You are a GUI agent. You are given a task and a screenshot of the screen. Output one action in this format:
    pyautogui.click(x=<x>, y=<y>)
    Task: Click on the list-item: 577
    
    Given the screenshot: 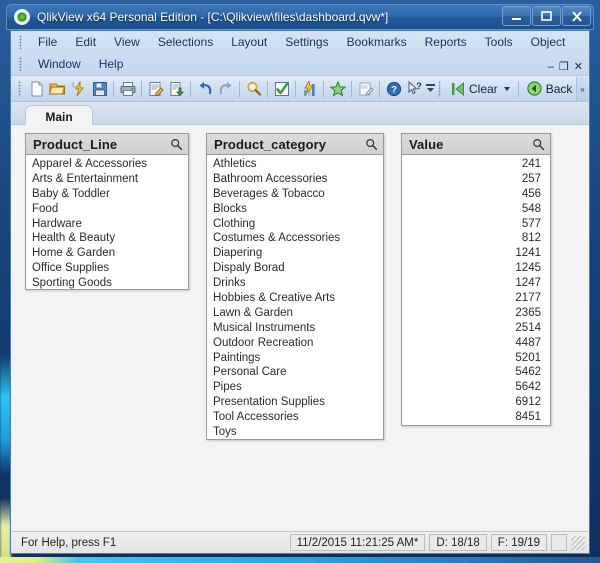 What is the action you would take?
    pyautogui.click(x=476, y=224)
    